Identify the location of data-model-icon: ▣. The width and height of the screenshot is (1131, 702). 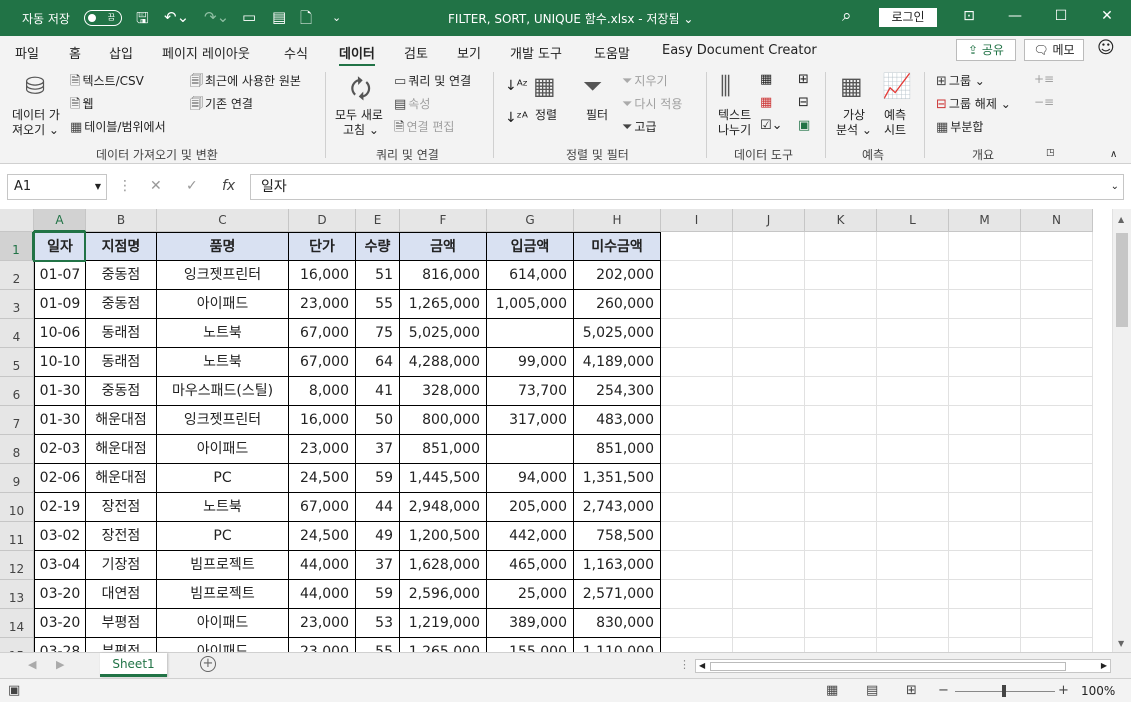
(804, 125).